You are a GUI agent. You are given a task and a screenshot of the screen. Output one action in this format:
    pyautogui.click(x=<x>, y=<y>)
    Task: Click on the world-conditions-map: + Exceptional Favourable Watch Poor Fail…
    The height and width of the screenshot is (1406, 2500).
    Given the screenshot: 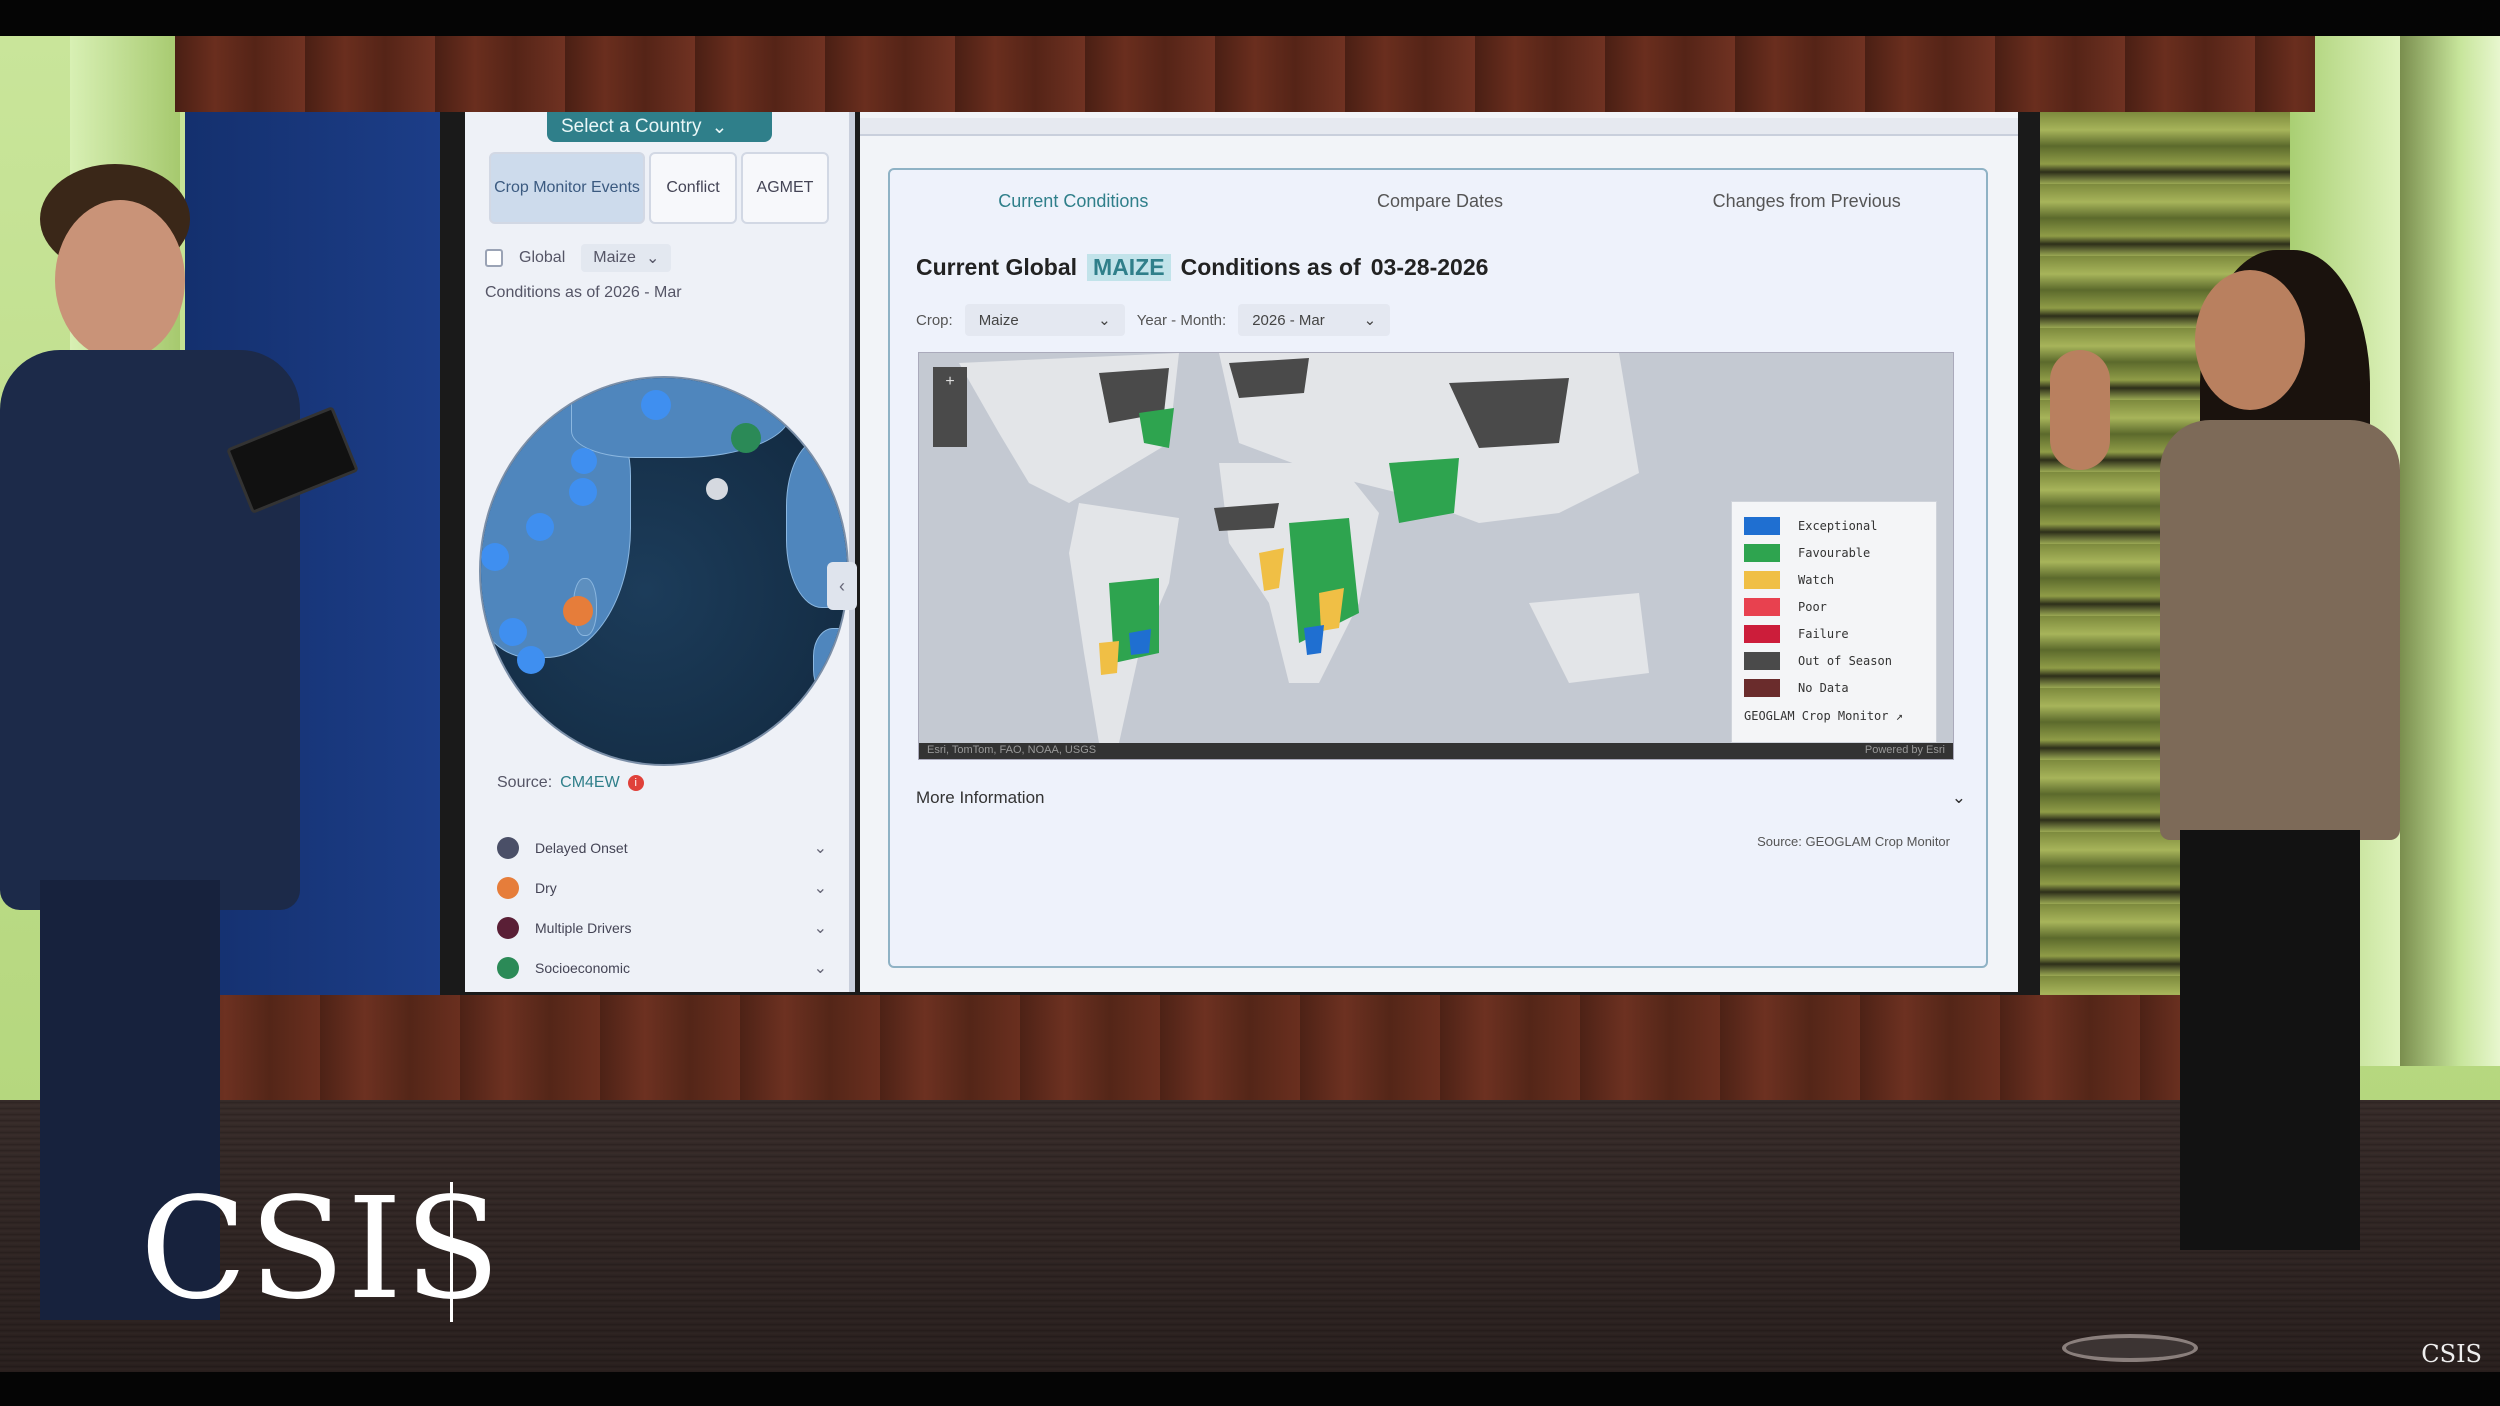 What is the action you would take?
    pyautogui.click(x=1436, y=556)
    